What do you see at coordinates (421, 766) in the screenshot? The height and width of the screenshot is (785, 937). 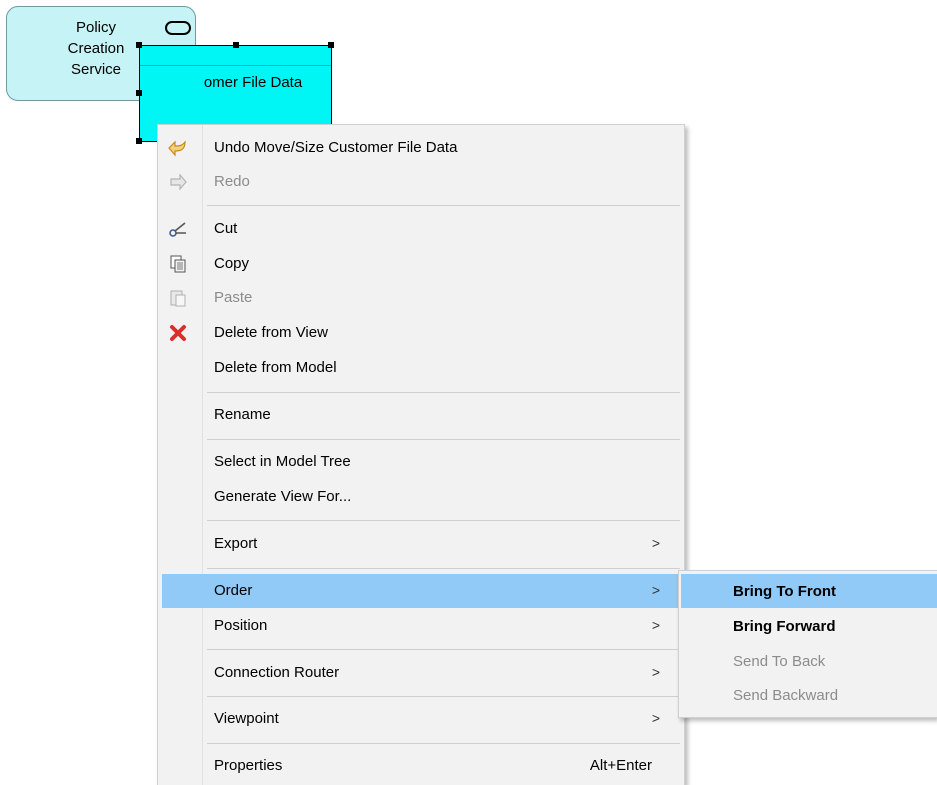 I see `menu-item-properties: Properties Alt+Enter` at bounding box center [421, 766].